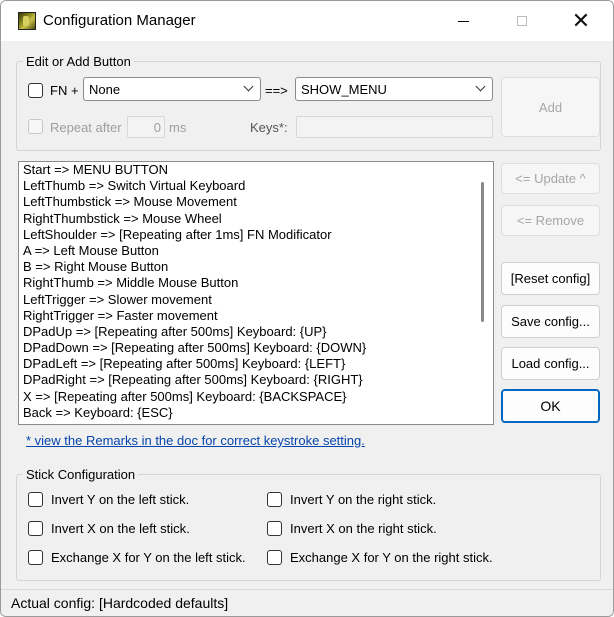 The width and height of the screenshot is (614, 617). I want to click on minimize-button, so click(463, 21).